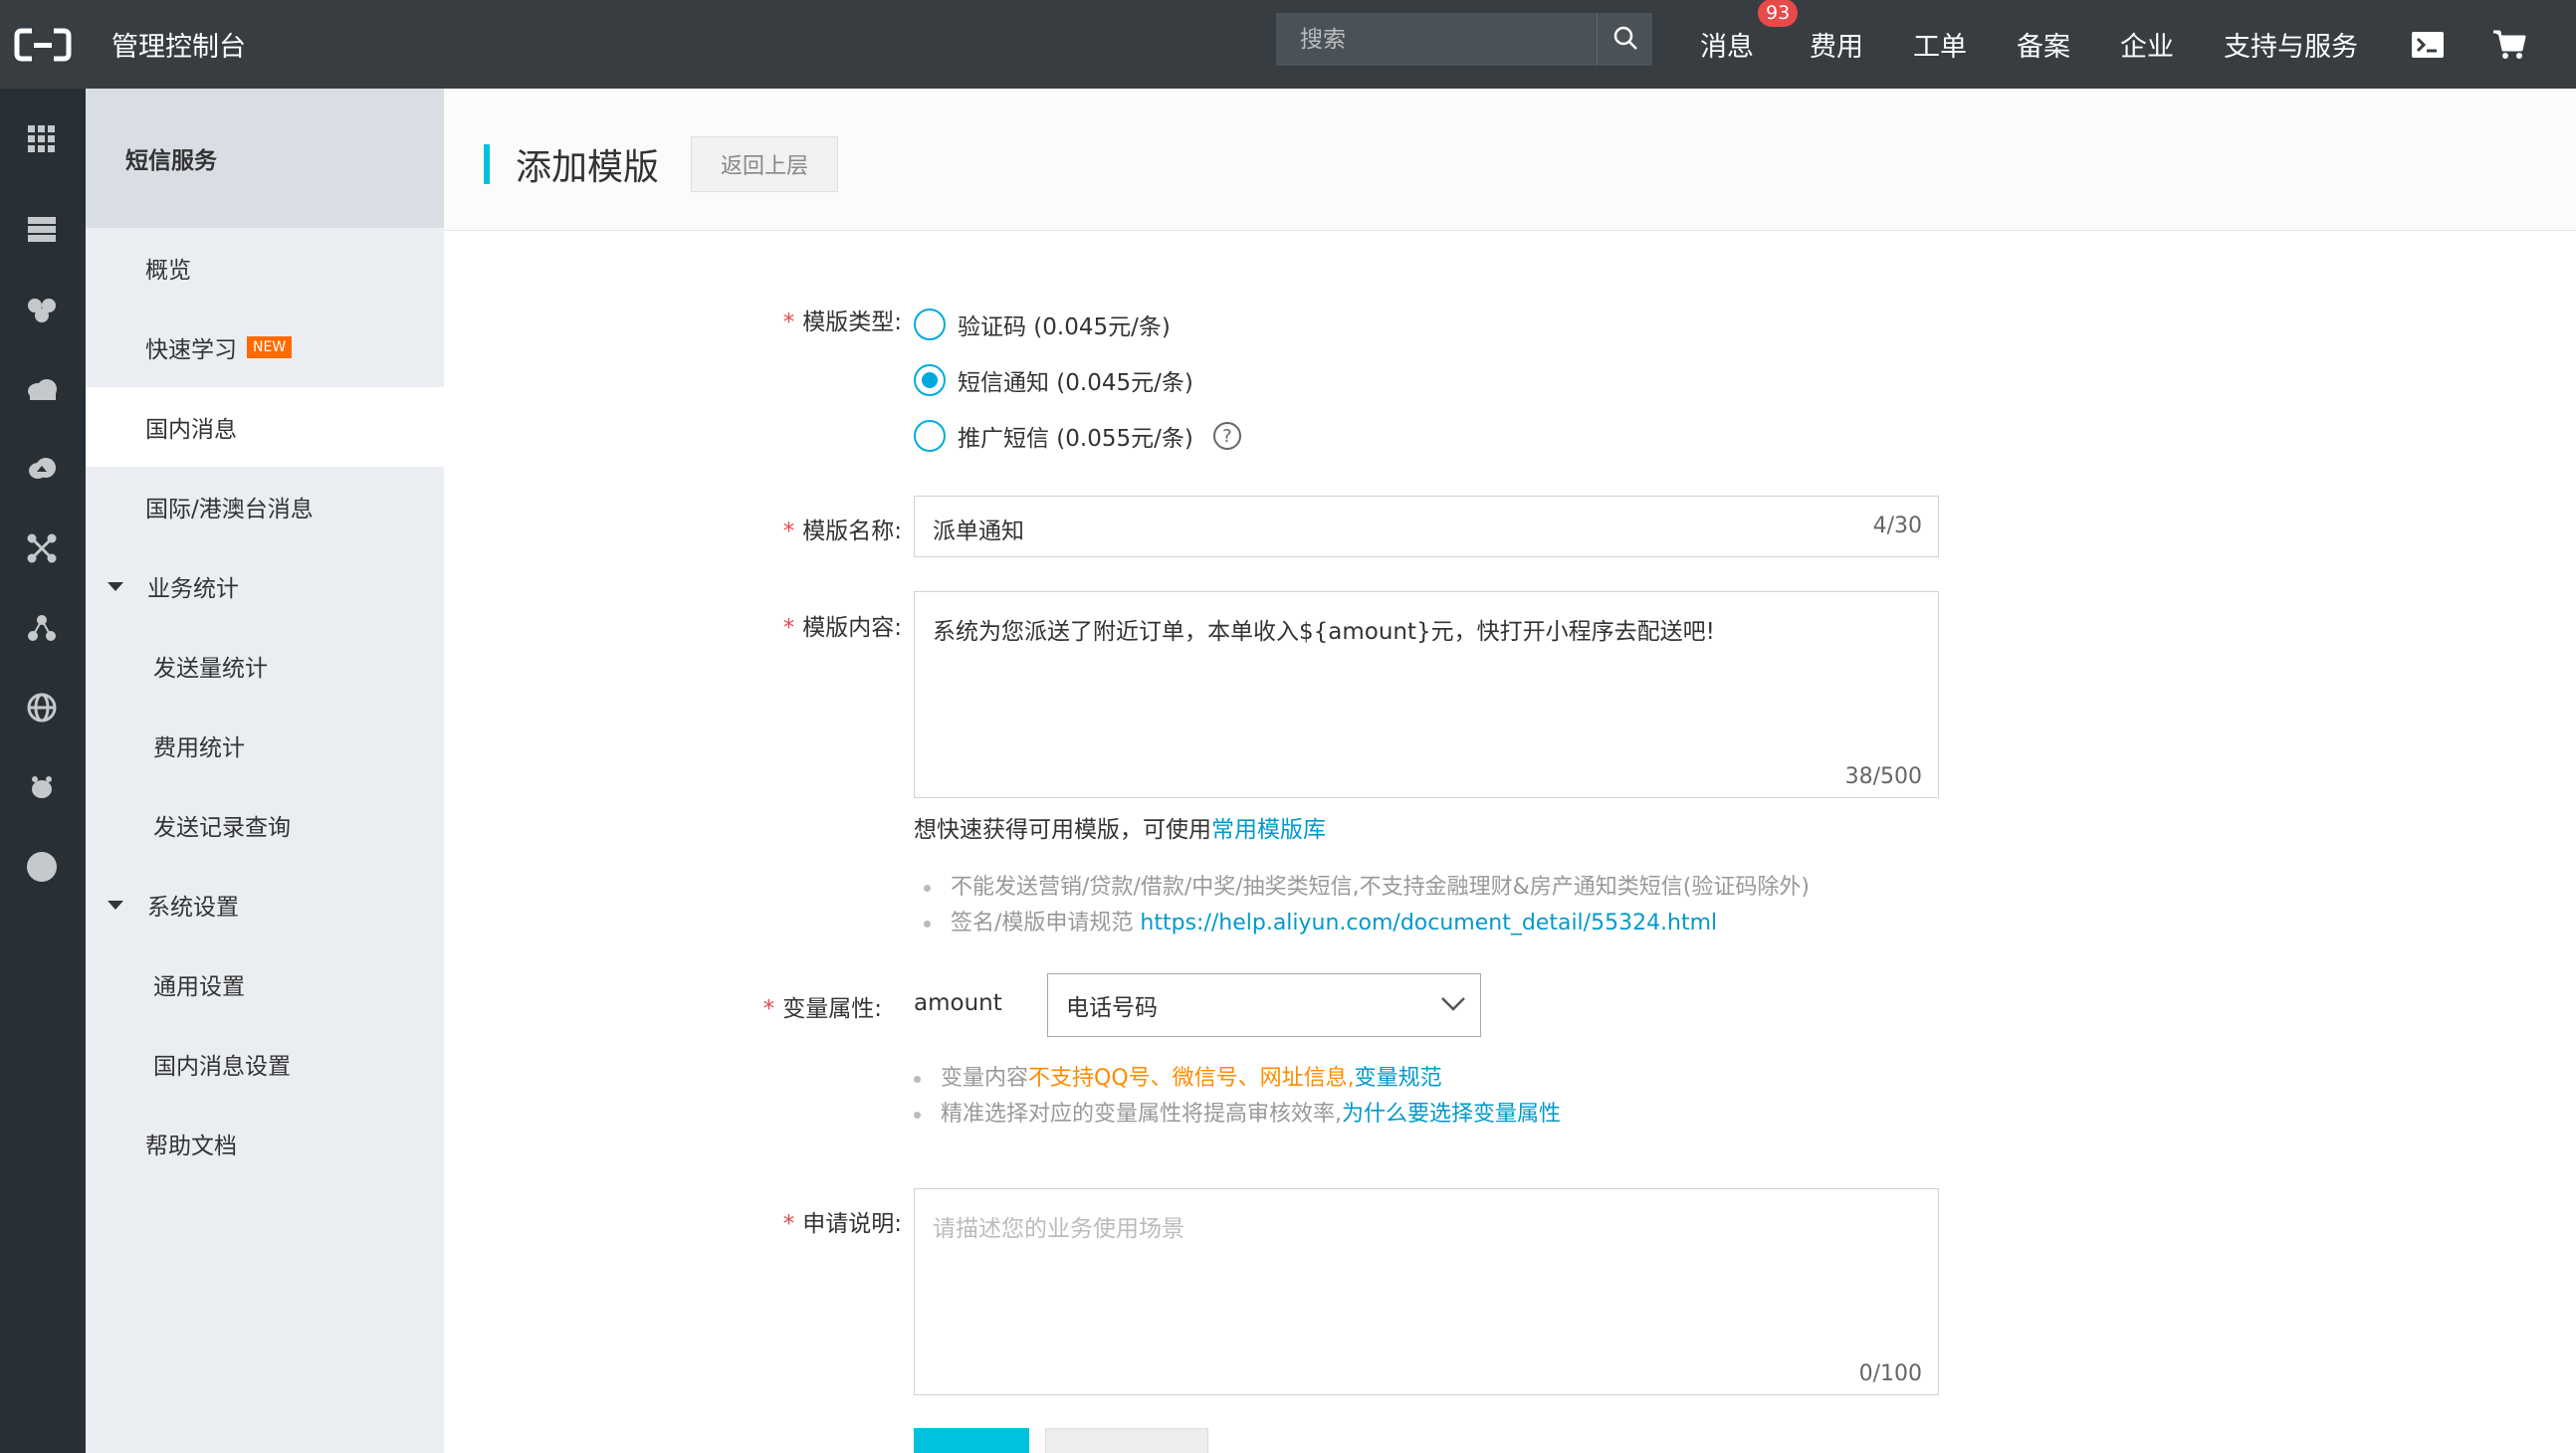  Describe the element at coordinates (2291, 44) in the screenshot. I see `nav-support: 支持与服务` at that location.